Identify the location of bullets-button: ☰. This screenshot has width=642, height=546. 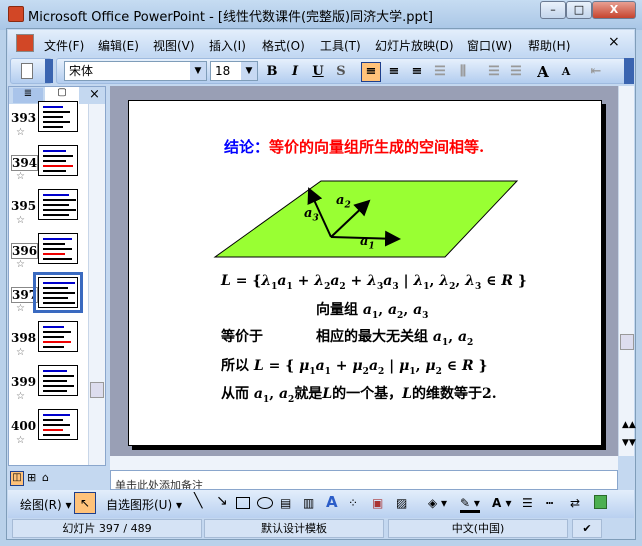
(516, 72).